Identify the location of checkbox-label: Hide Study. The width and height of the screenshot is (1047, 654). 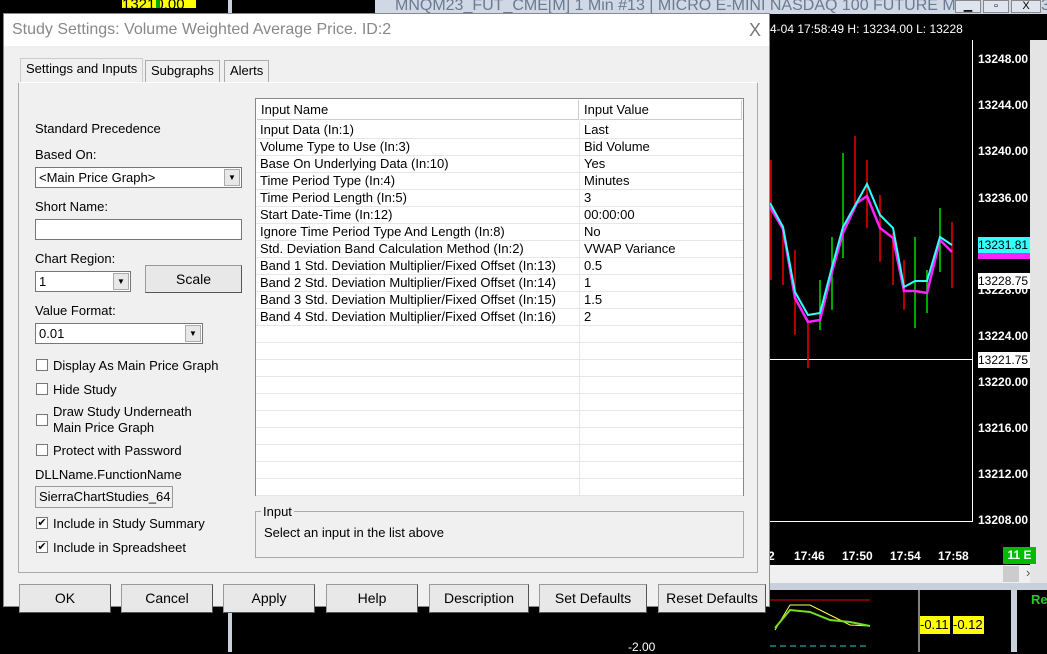
(85, 389).